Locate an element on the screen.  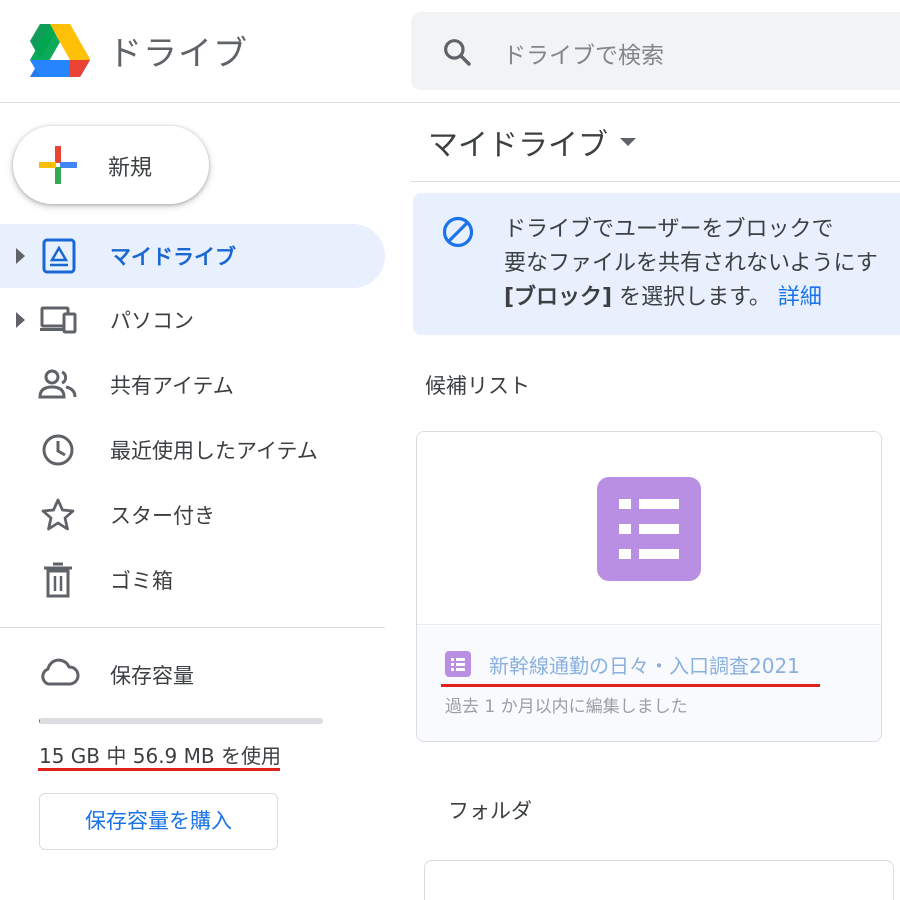
learn-more-link: 詳細 is located at coordinates (800, 297).